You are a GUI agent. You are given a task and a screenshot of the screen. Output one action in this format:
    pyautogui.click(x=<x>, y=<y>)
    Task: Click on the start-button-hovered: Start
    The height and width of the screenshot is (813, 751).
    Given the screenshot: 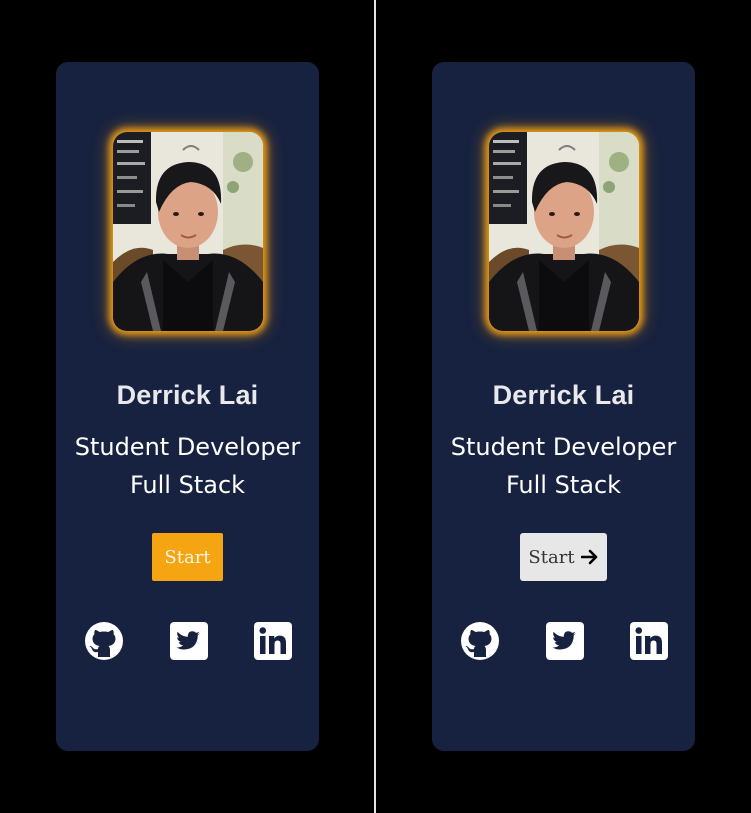 What is the action you would take?
    pyautogui.click(x=563, y=557)
    